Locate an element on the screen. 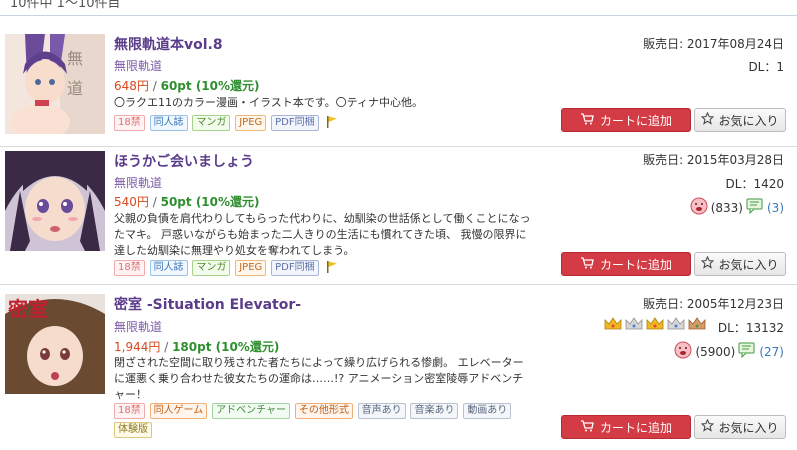 This screenshot has height=450, width=797. price-line: 648円 / 60pt (10%還元) is located at coordinates (187, 85).